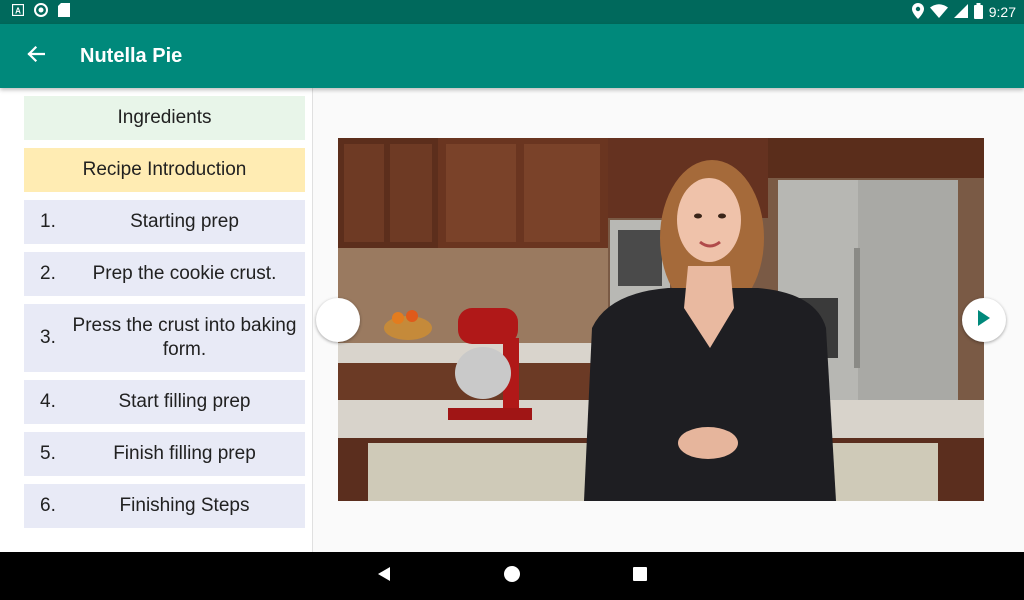 The width and height of the screenshot is (1024, 600). I want to click on back-triangle-icon, so click(384, 576).